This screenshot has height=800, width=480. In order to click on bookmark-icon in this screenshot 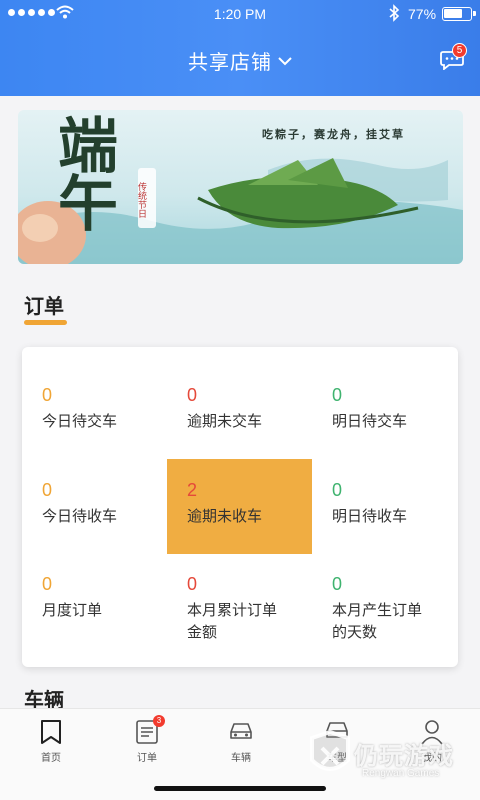, I will do `click(51, 732)`.